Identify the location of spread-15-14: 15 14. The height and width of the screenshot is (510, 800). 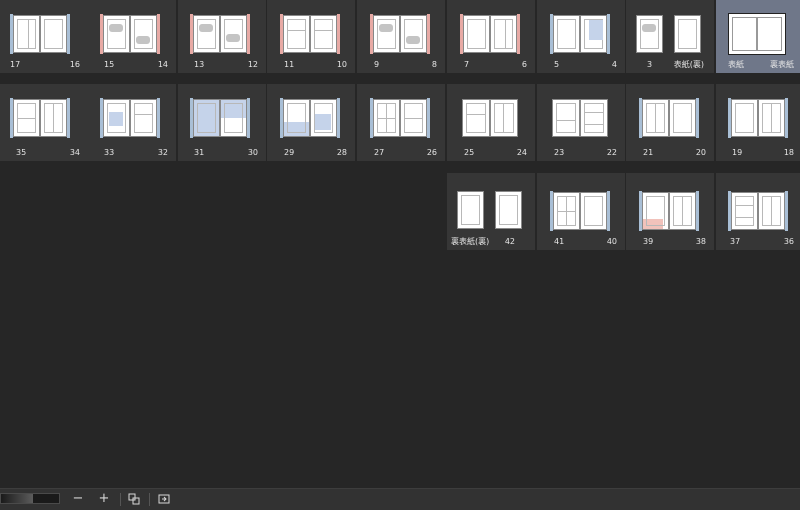
(132, 36).